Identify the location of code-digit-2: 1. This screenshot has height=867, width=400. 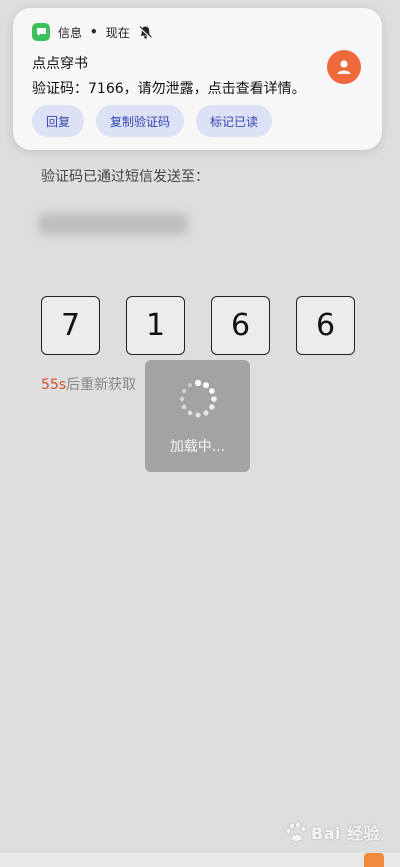
(155, 325).